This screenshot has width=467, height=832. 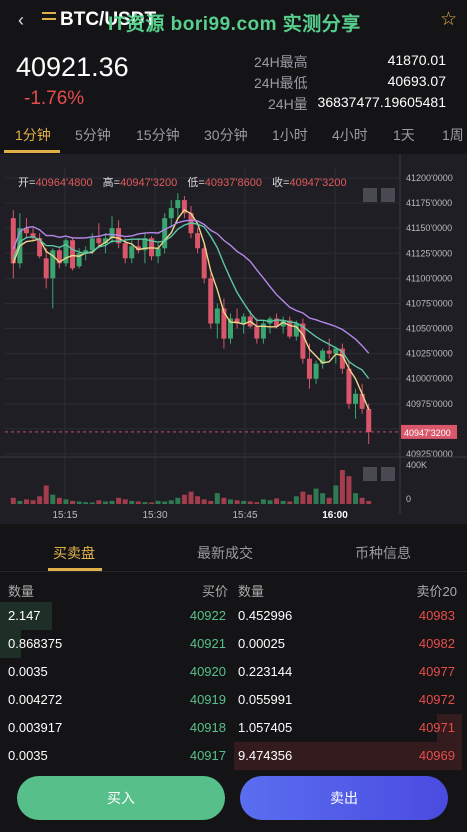 What do you see at coordinates (233, 700) in the screenshot?
I see `orderbook-row: 0.004272 40919 0.055991 40972` at bounding box center [233, 700].